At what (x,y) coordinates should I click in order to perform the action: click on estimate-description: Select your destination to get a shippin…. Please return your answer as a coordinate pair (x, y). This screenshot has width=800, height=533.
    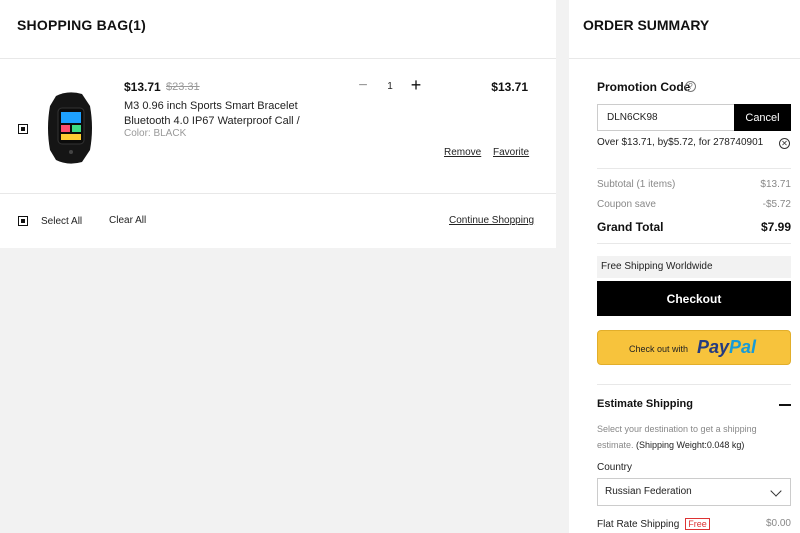
    Looking at the image, I should click on (694, 437).